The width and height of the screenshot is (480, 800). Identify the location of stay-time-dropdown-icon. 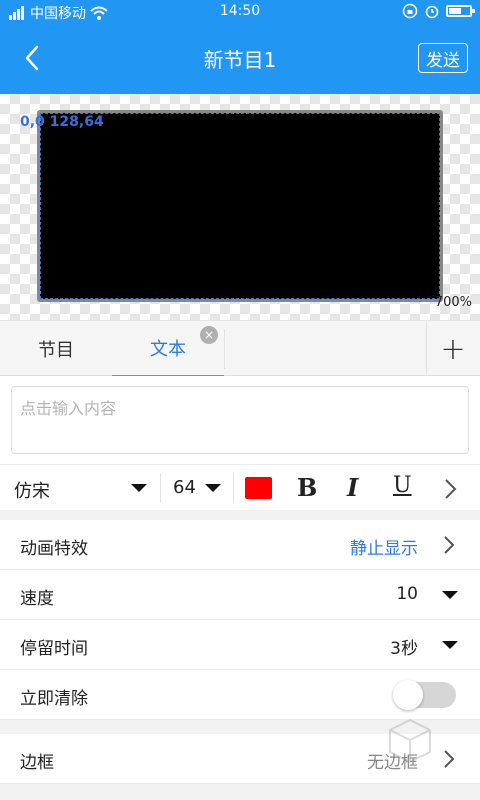
(450, 645).